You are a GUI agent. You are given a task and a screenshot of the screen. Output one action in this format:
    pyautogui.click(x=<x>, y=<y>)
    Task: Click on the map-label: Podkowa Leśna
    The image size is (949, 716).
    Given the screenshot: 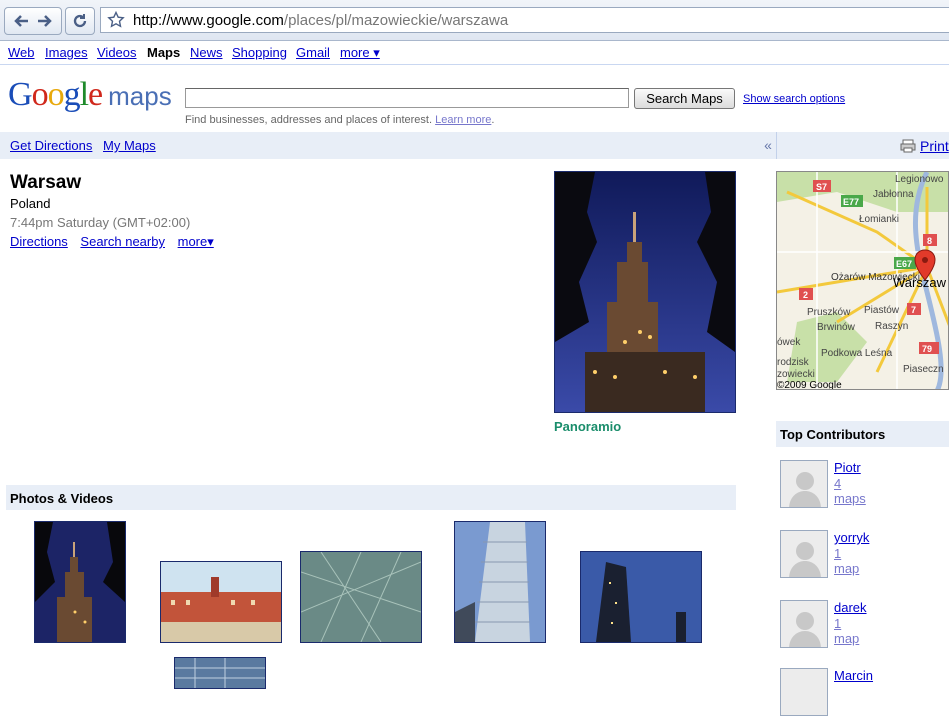 What is the action you would take?
    pyautogui.click(x=857, y=353)
    